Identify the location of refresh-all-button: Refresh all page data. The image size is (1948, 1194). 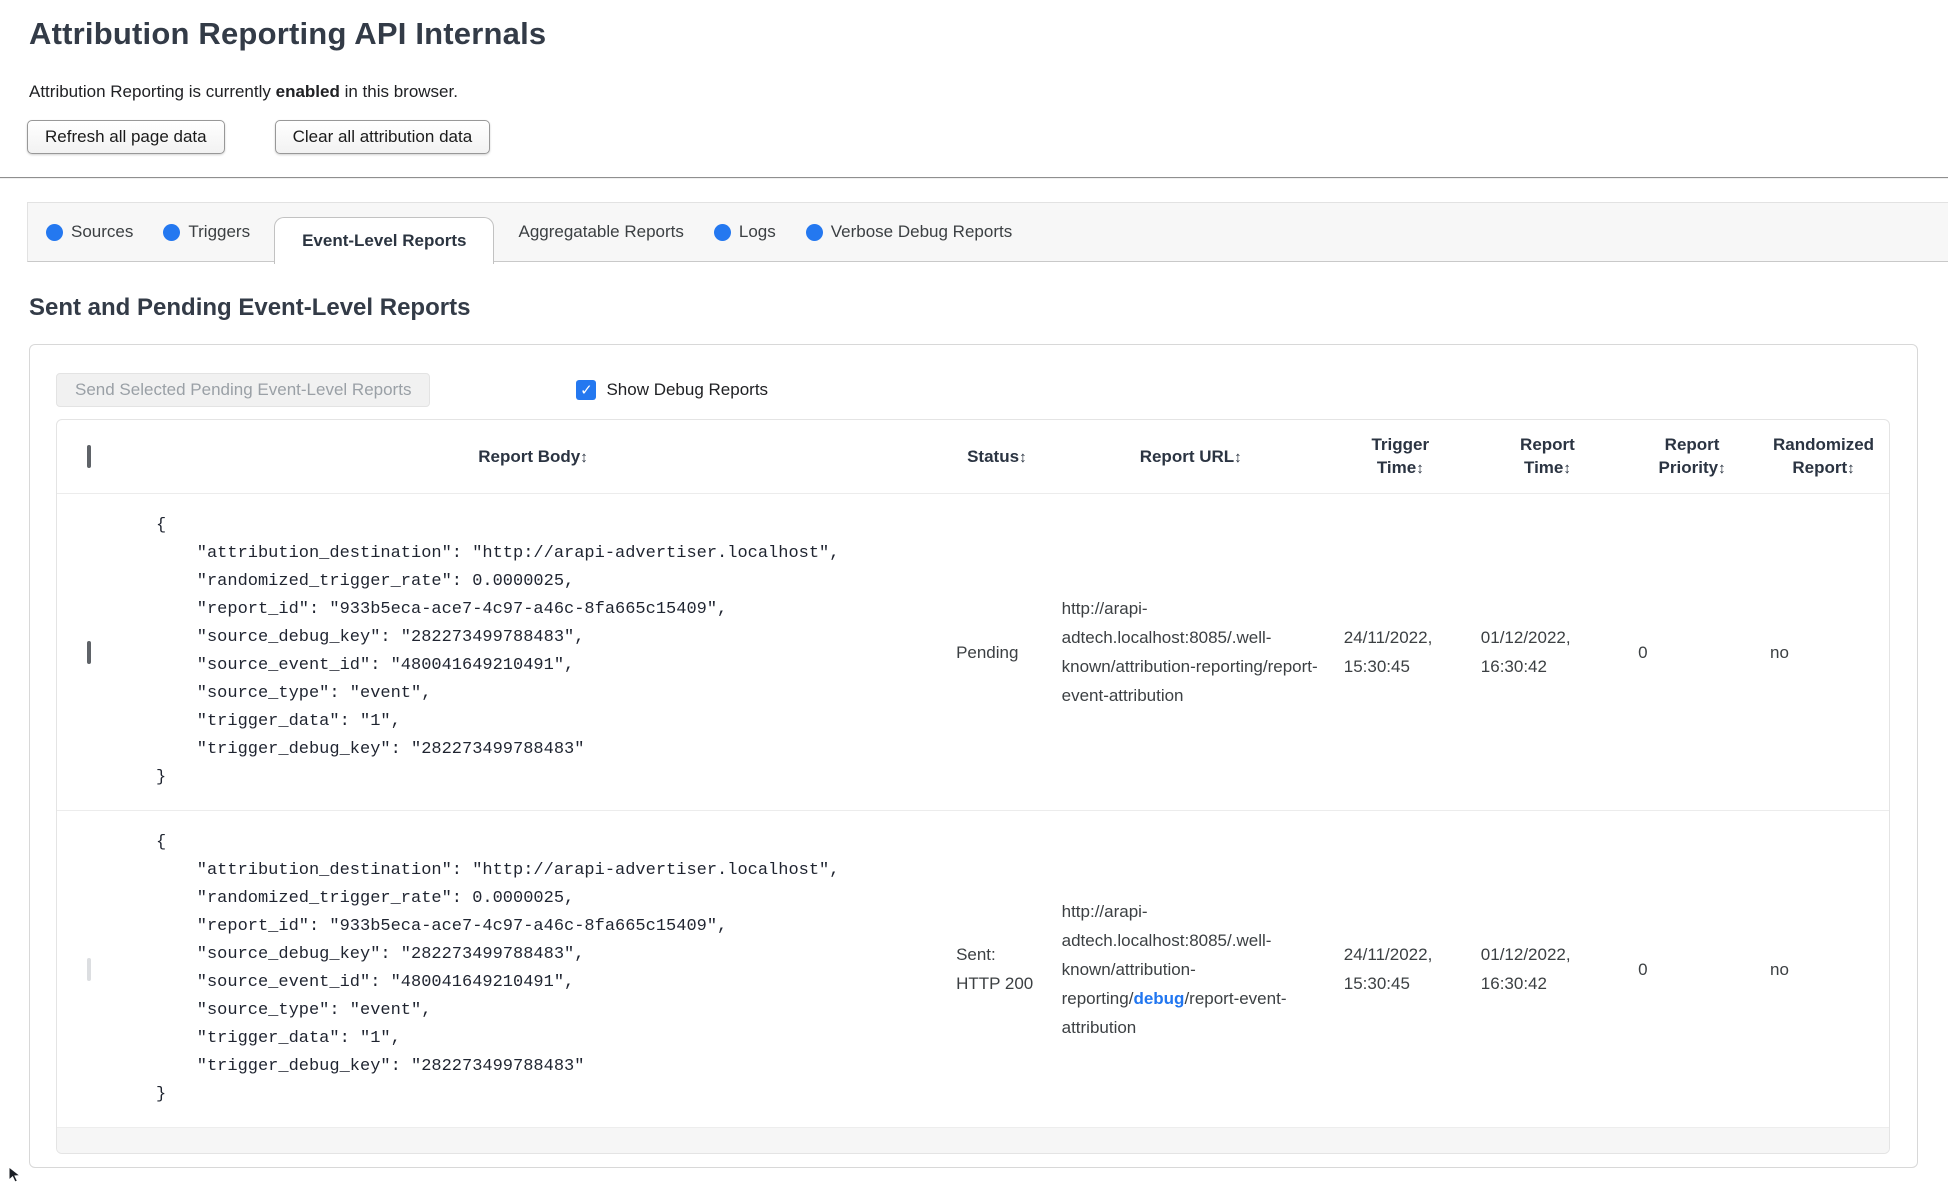
(126, 137).